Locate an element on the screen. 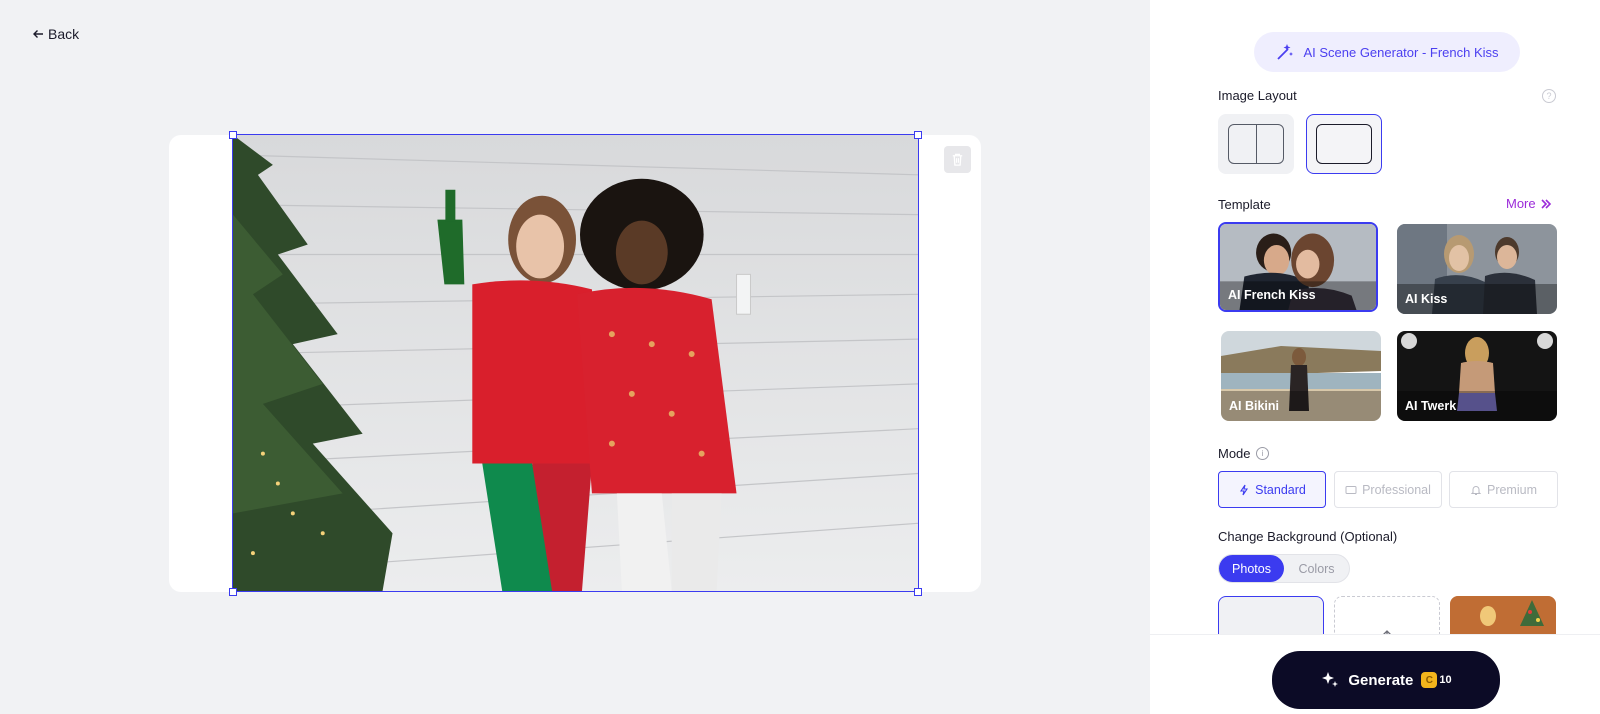  change-background-label: Change Background (Optional) is located at coordinates (1308, 536).